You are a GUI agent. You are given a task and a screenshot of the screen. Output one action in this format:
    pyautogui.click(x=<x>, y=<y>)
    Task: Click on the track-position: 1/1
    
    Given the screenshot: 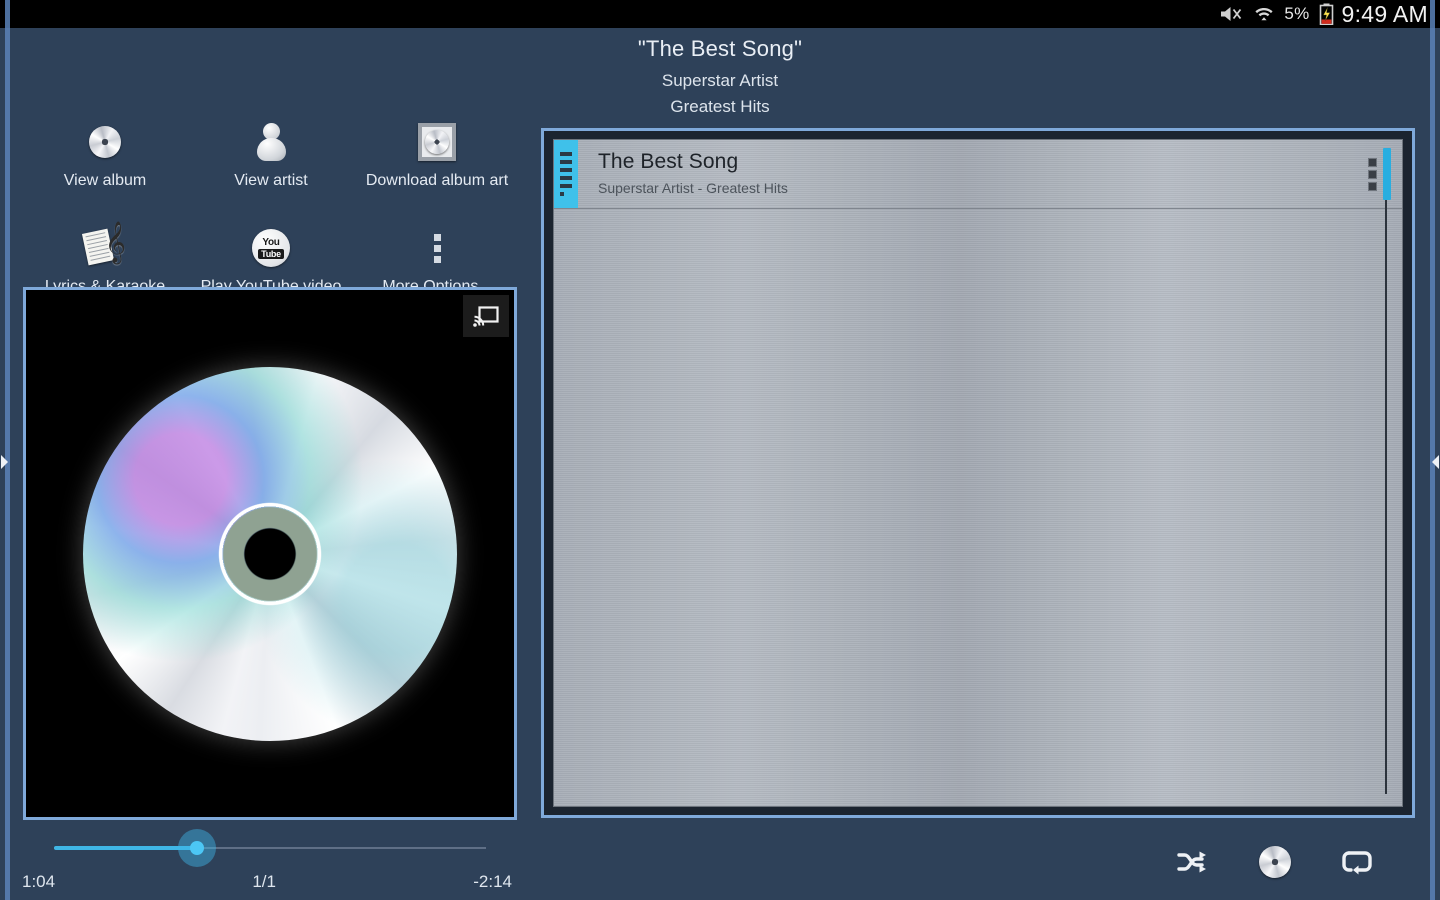 What is the action you would take?
    pyautogui.click(x=264, y=881)
    